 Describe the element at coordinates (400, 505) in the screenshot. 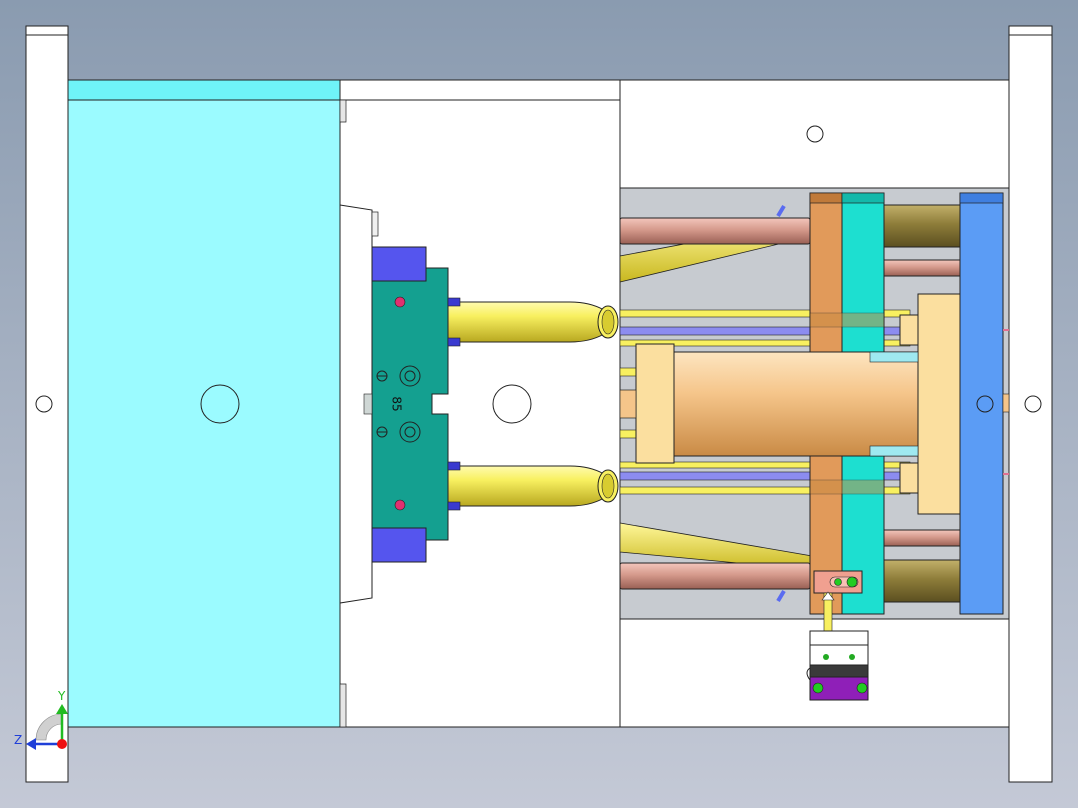

I see `slider-marker-lower` at that location.